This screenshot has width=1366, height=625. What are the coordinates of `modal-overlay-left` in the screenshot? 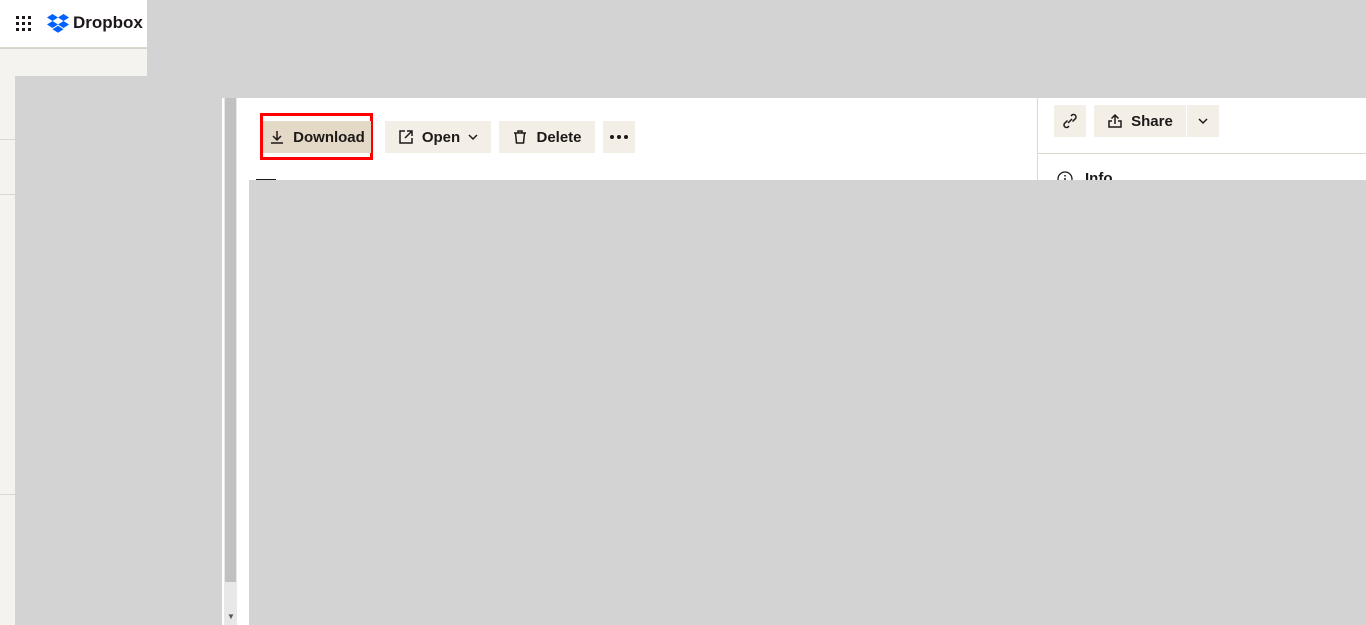 It's located at (119, 350).